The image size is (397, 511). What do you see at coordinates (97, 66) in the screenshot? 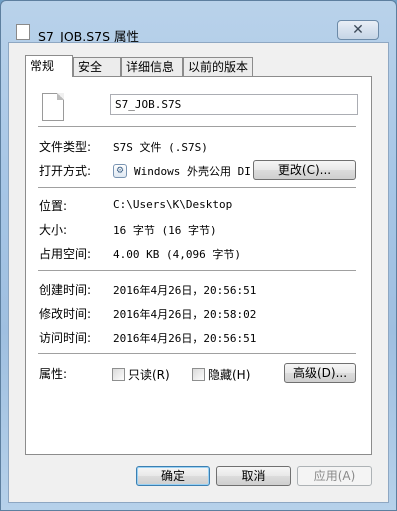
I see `tab-security: 安全` at bounding box center [97, 66].